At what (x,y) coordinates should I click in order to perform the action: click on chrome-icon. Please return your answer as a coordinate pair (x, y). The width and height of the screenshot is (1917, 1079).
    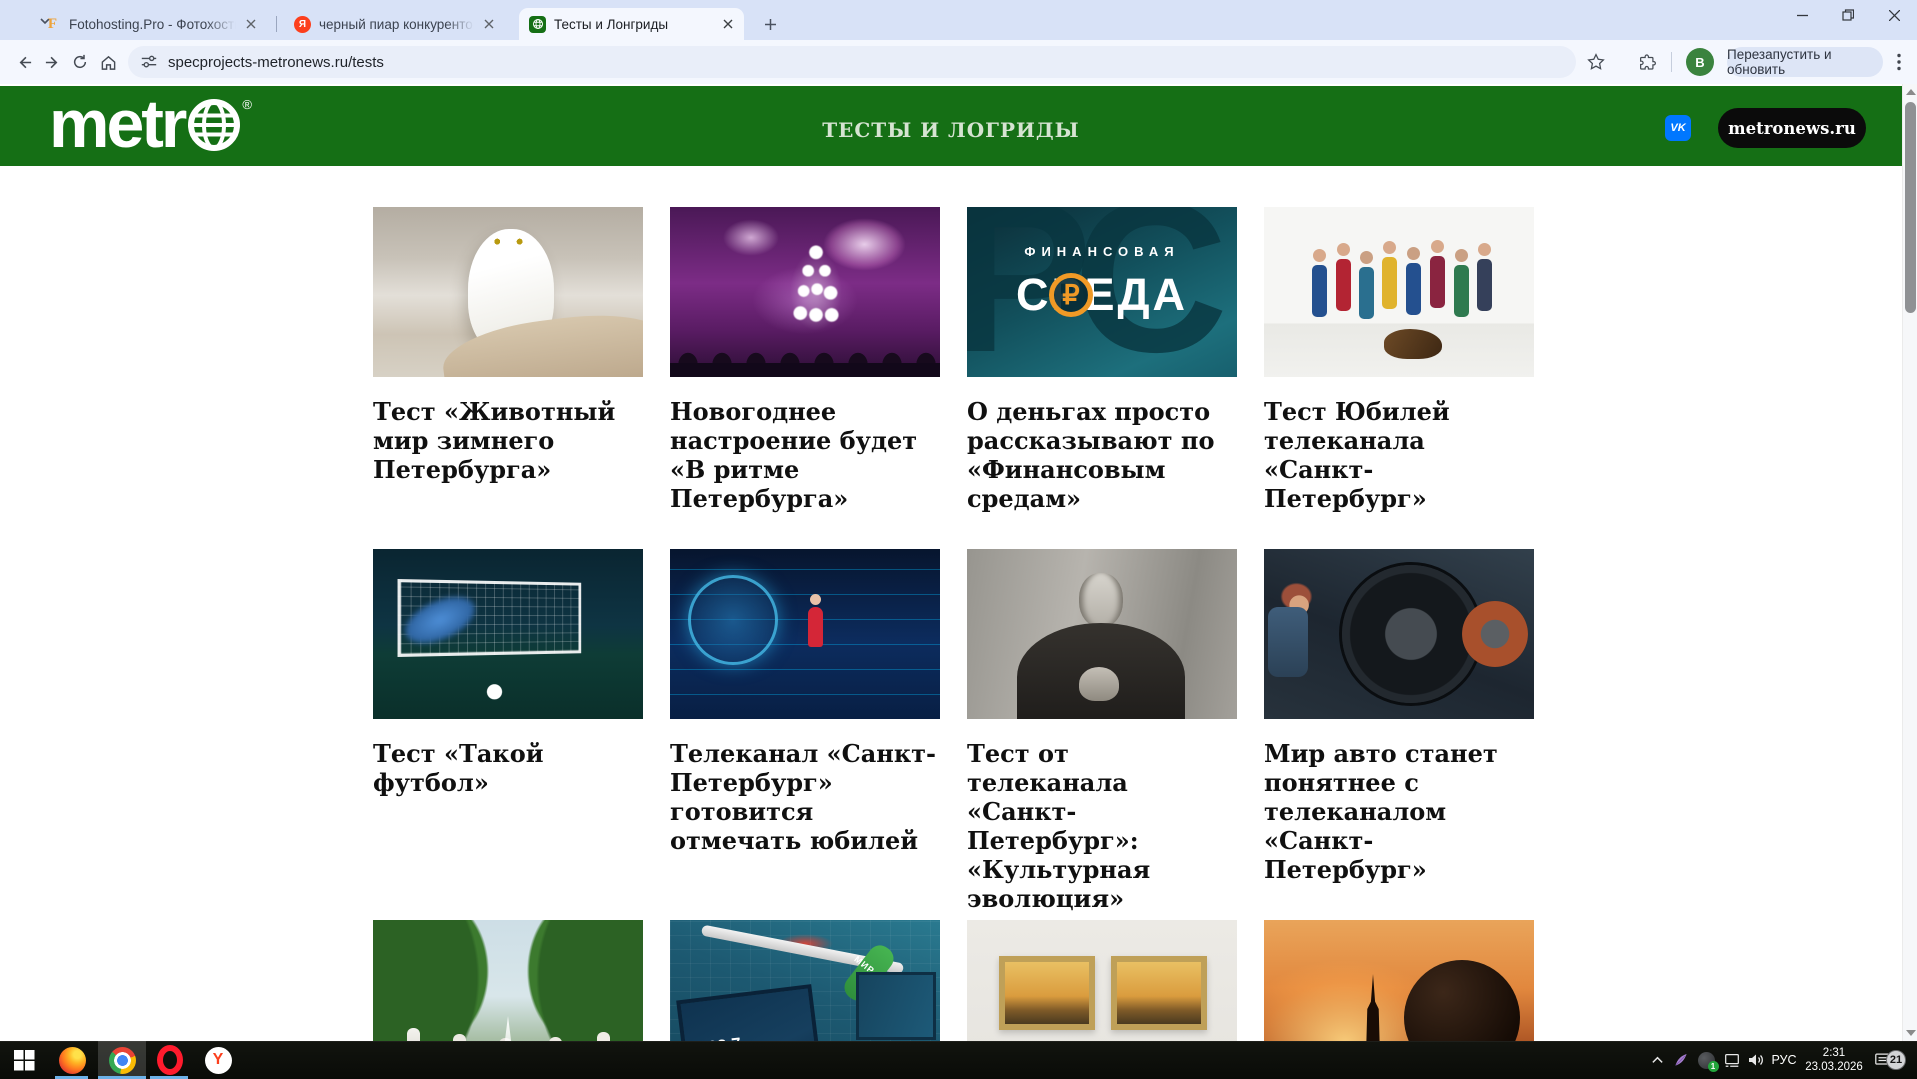
    Looking at the image, I should click on (122, 1060).